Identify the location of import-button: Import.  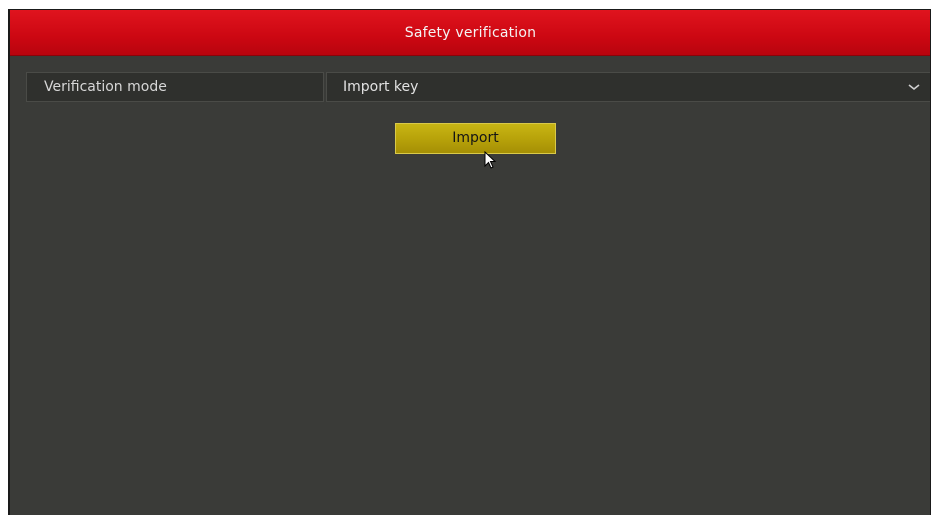
(475, 138).